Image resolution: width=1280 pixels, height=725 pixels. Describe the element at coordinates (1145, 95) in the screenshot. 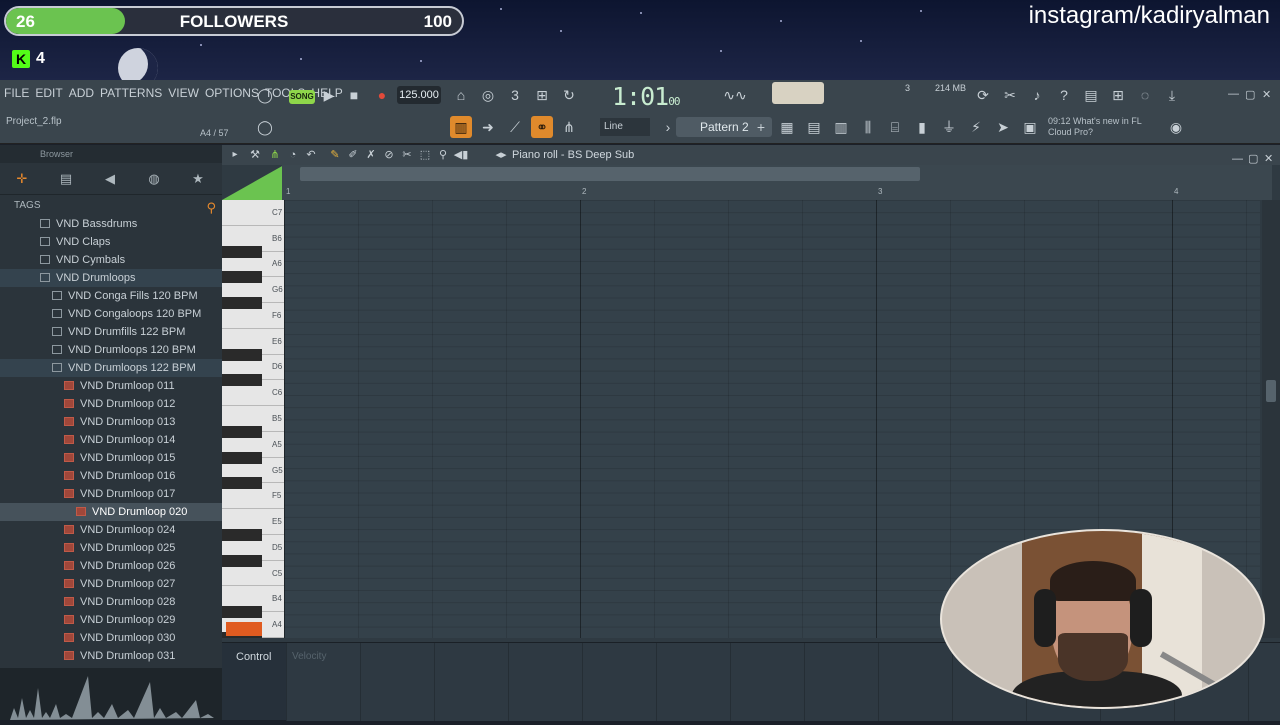

I see `chat-icon: ◌` at that location.